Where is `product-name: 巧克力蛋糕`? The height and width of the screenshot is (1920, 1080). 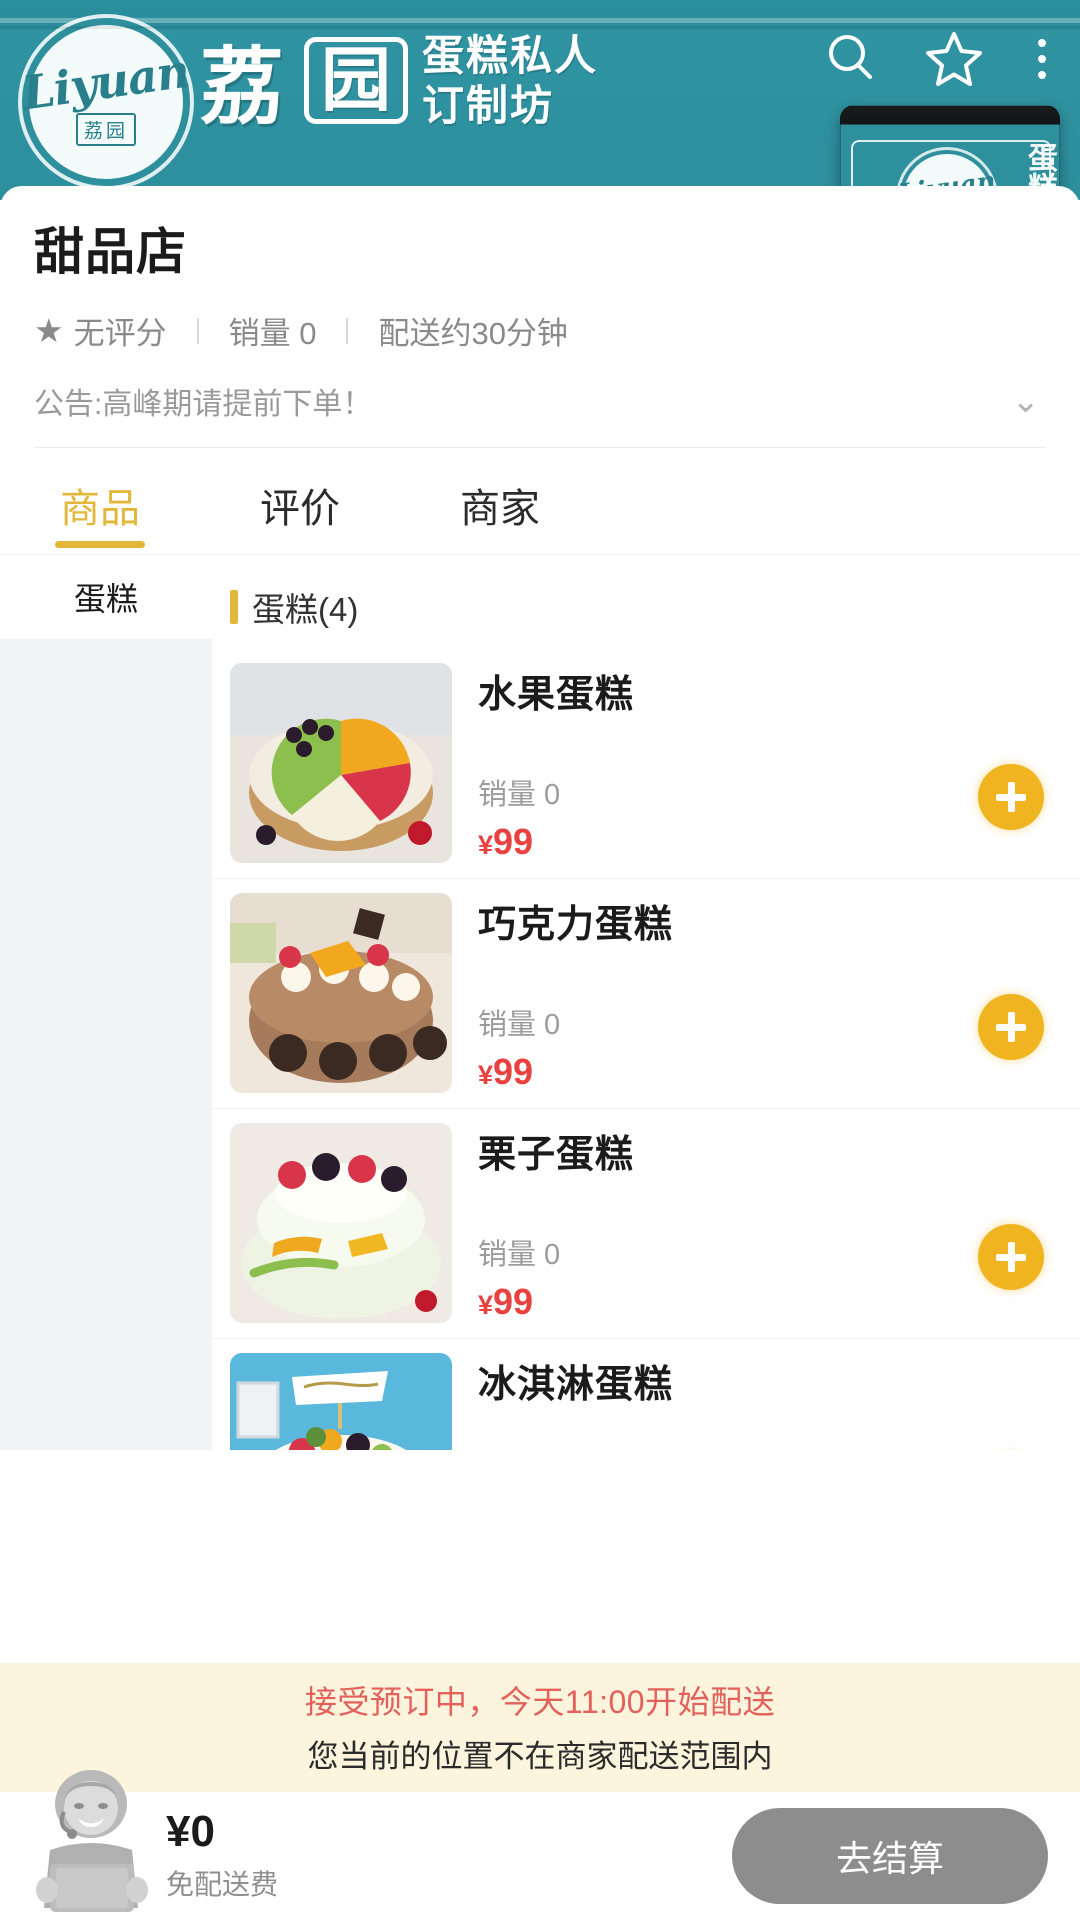
product-name: 巧克力蛋糕 is located at coordinates (576, 925).